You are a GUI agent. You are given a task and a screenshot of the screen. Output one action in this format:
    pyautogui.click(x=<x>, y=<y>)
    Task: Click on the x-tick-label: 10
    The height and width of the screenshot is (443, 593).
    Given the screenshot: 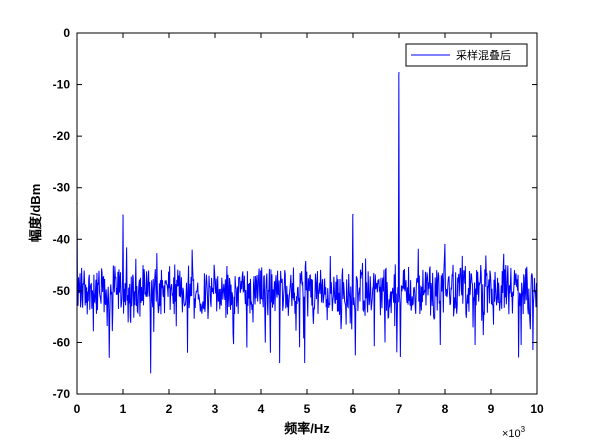 What is the action you would take?
    pyautogui.click(x=537, y=409)
    